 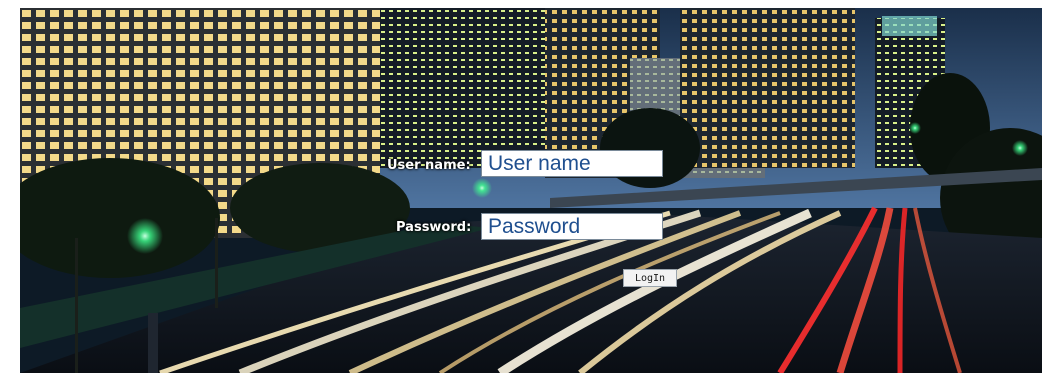 What do you see at coordinates (434, 227) in the screenshot?
I see `password-label: Password:` at bounding box center [434, 227].